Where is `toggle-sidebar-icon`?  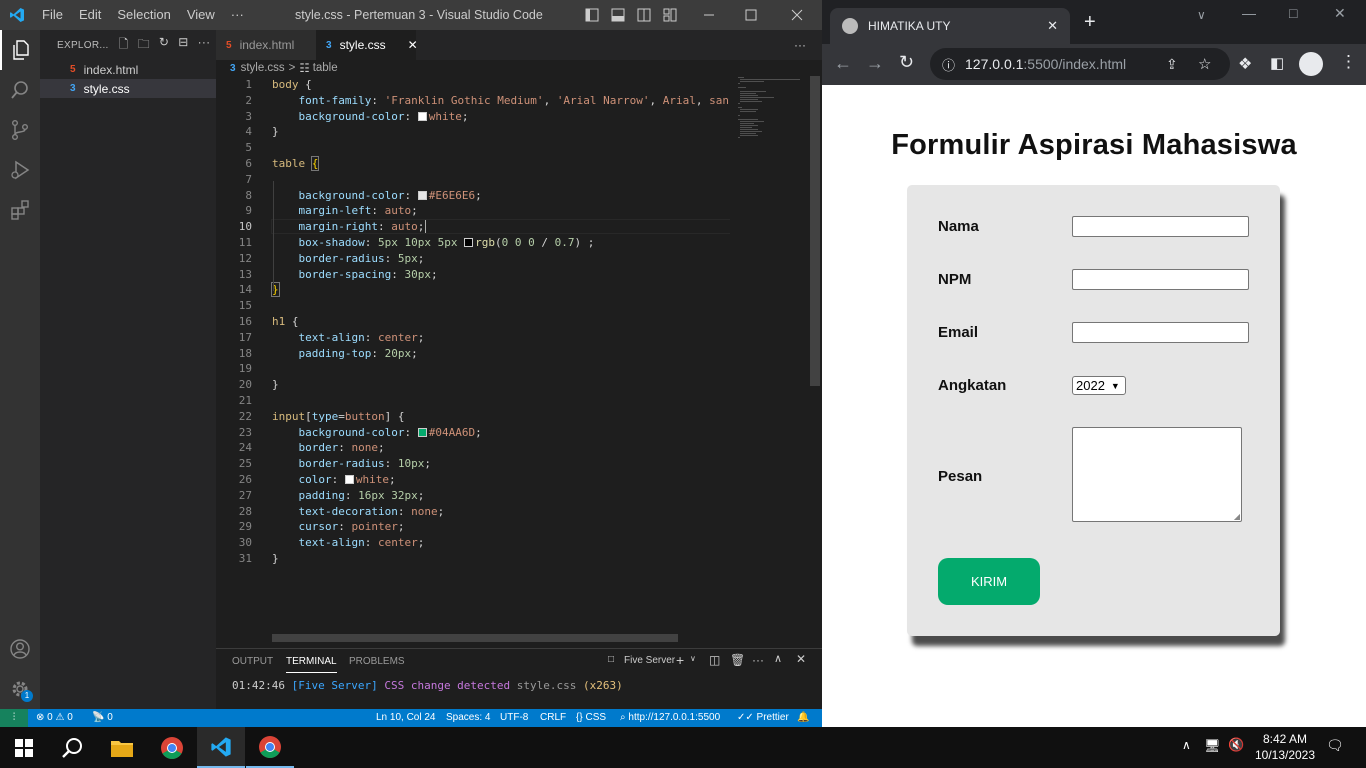 toggle-sidebar-icon is located at coordinates (592, 15).